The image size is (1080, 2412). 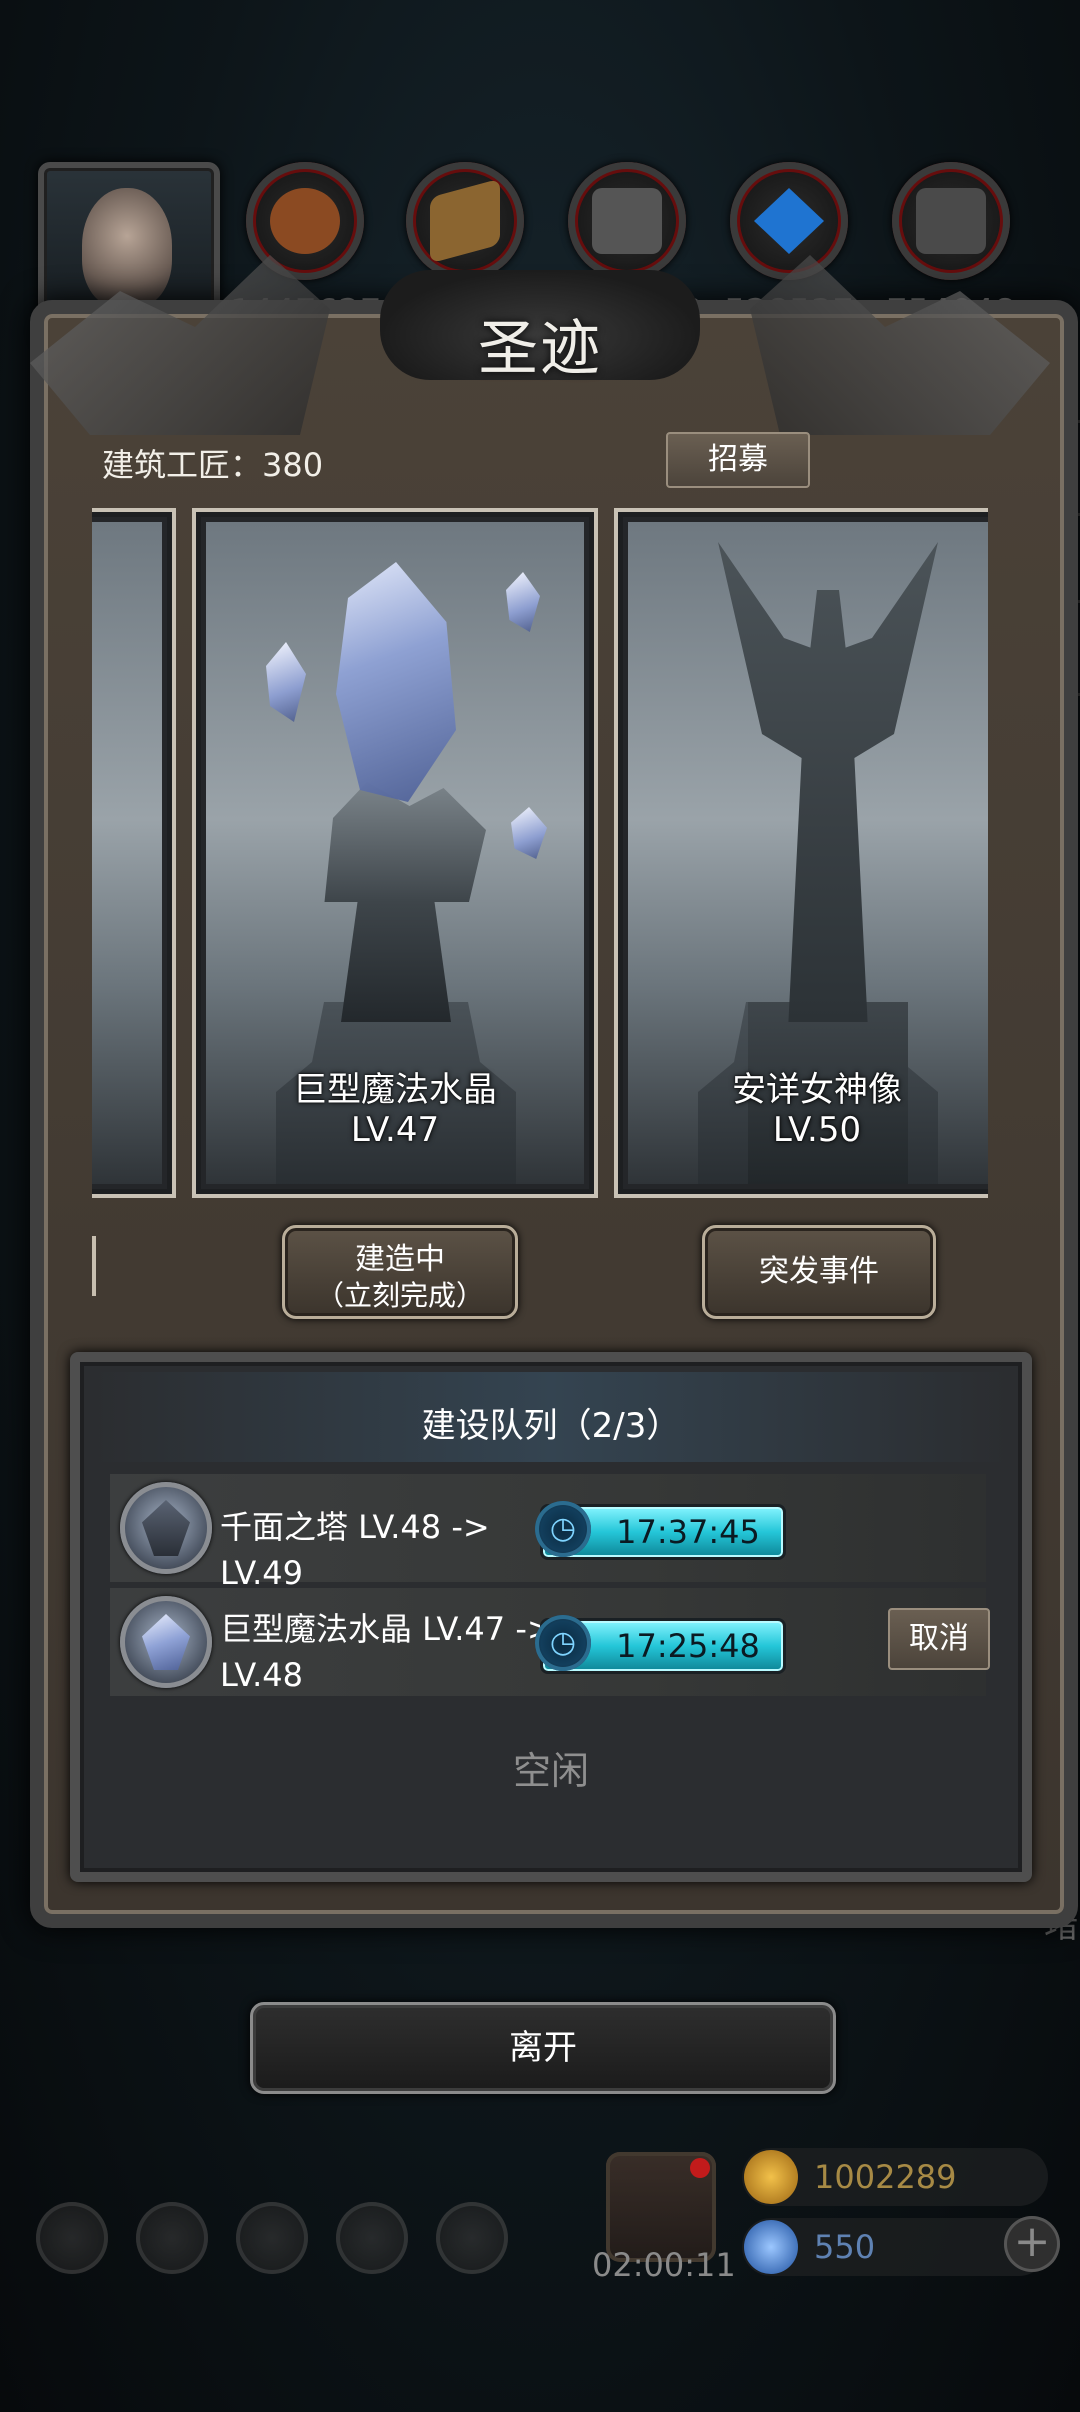 I want to click on gold-icon, so click(x=771, y=2177).